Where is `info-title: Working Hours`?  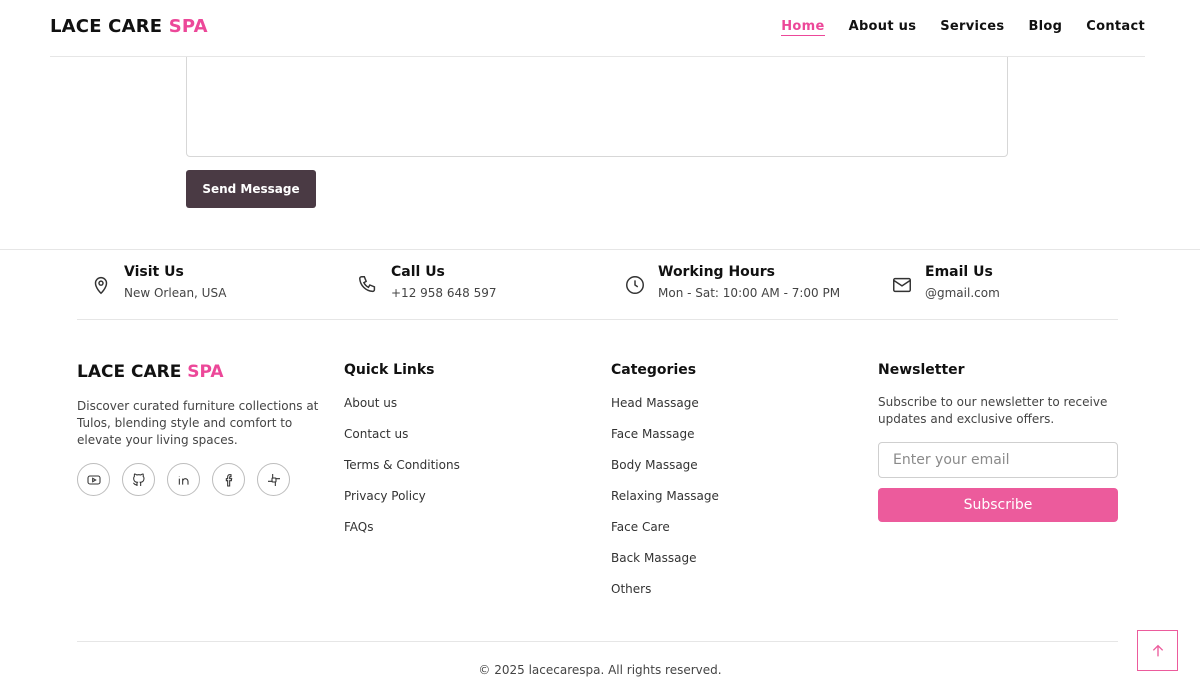
info-title: Working Hours is located at coordinates (716, 272).